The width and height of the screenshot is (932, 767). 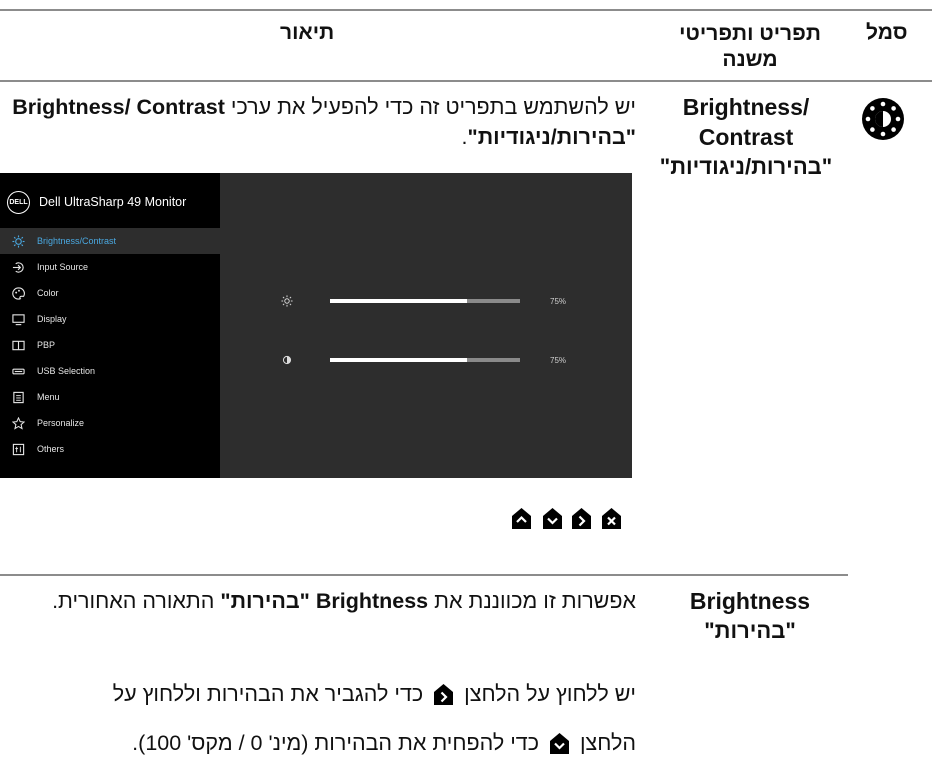 I want to click on desc-bold-he: "בהירות/ניגודיות", so click(x=551, y=137).